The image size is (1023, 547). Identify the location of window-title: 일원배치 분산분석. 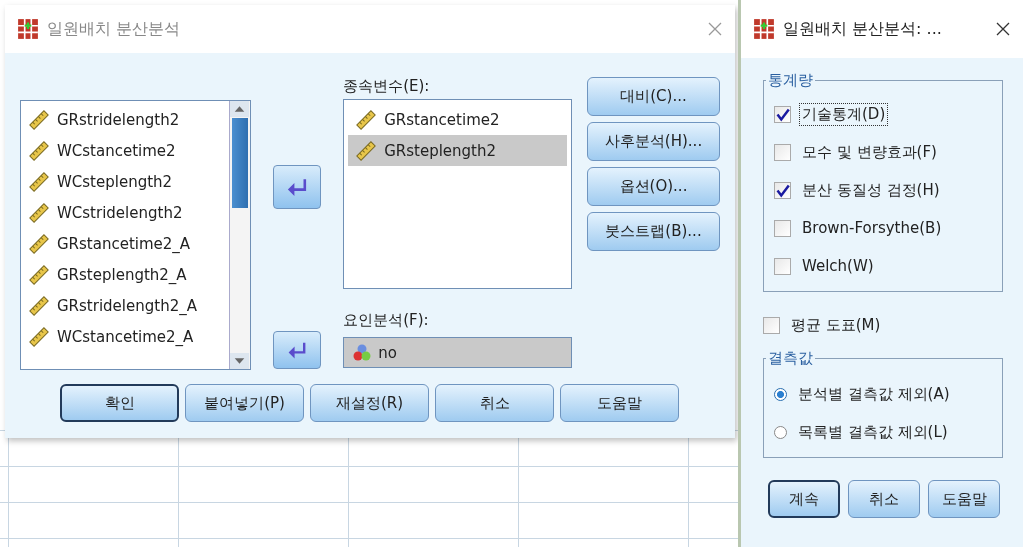
(114, 29).